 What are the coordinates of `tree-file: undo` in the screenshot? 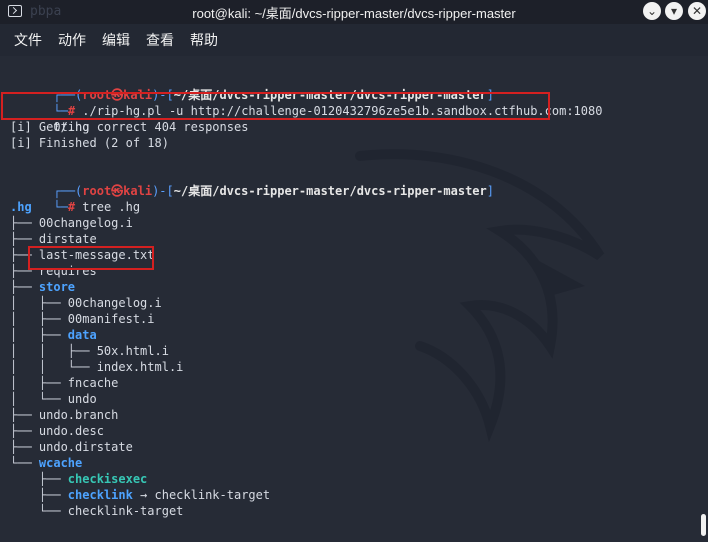 It's located at (82, 399).